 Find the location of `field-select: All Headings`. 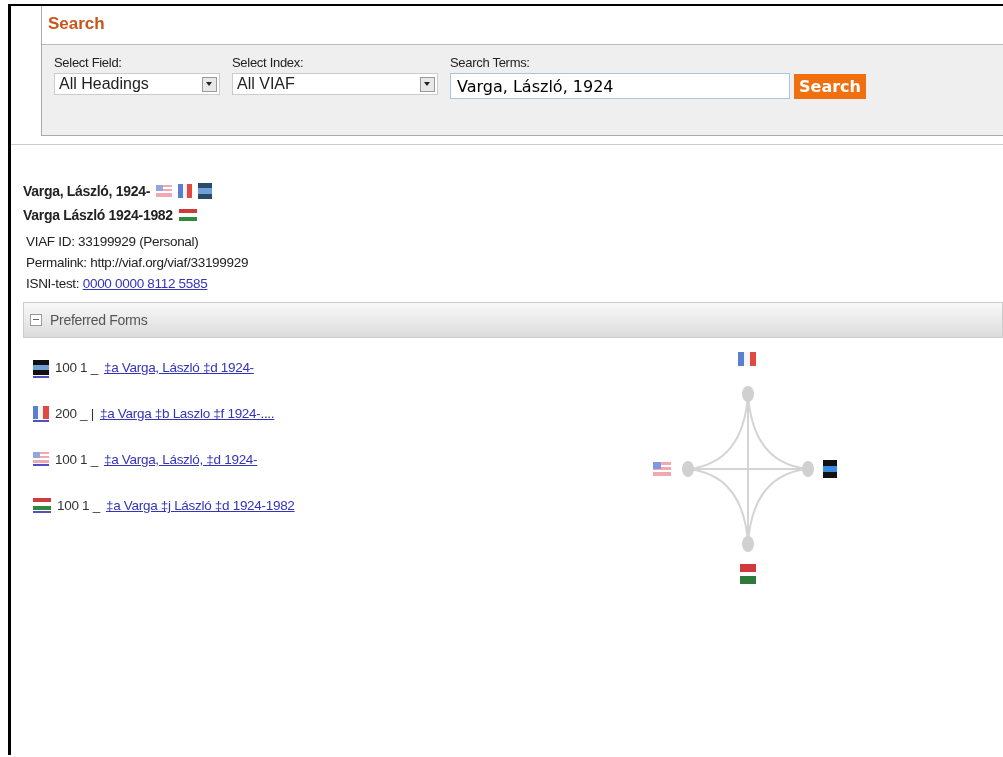

field-select: All Headings is located at coordinates (137, 84).